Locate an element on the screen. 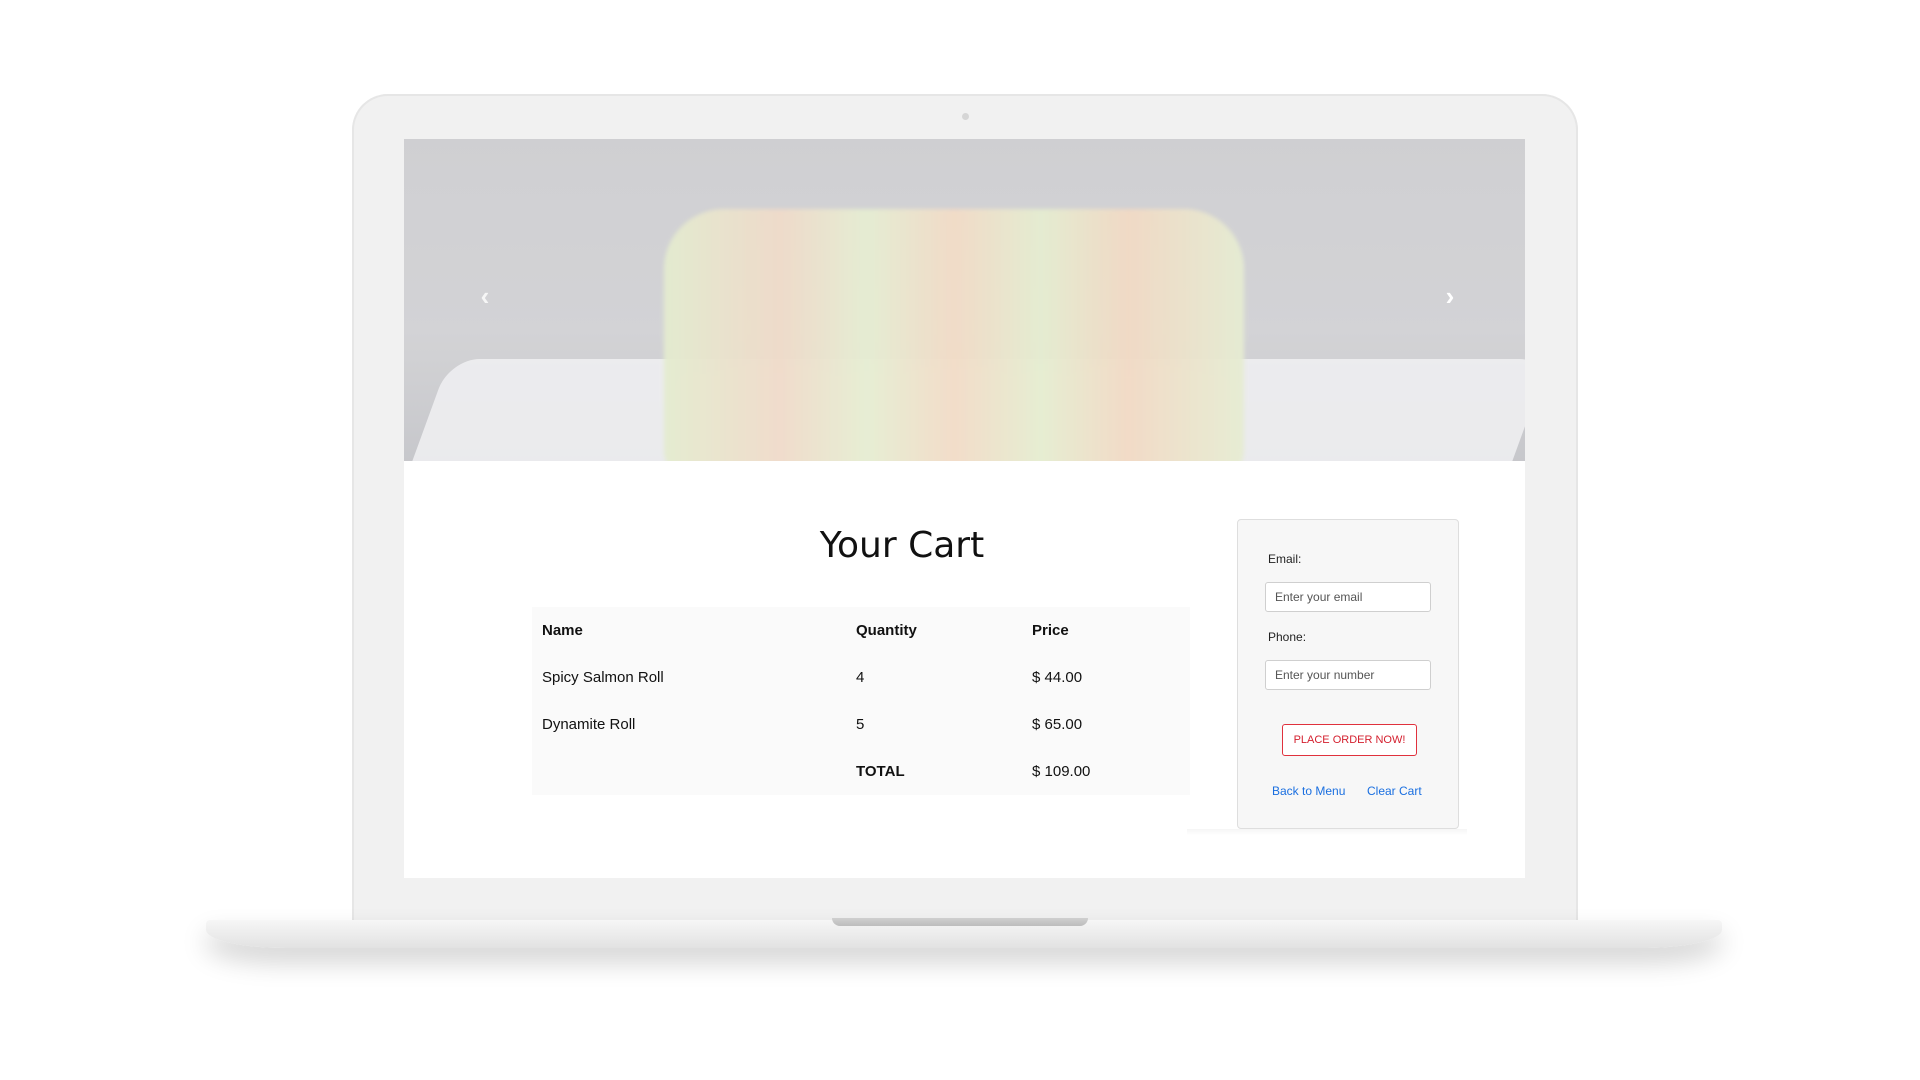  phone-field is located at coordinates (1348, 675).